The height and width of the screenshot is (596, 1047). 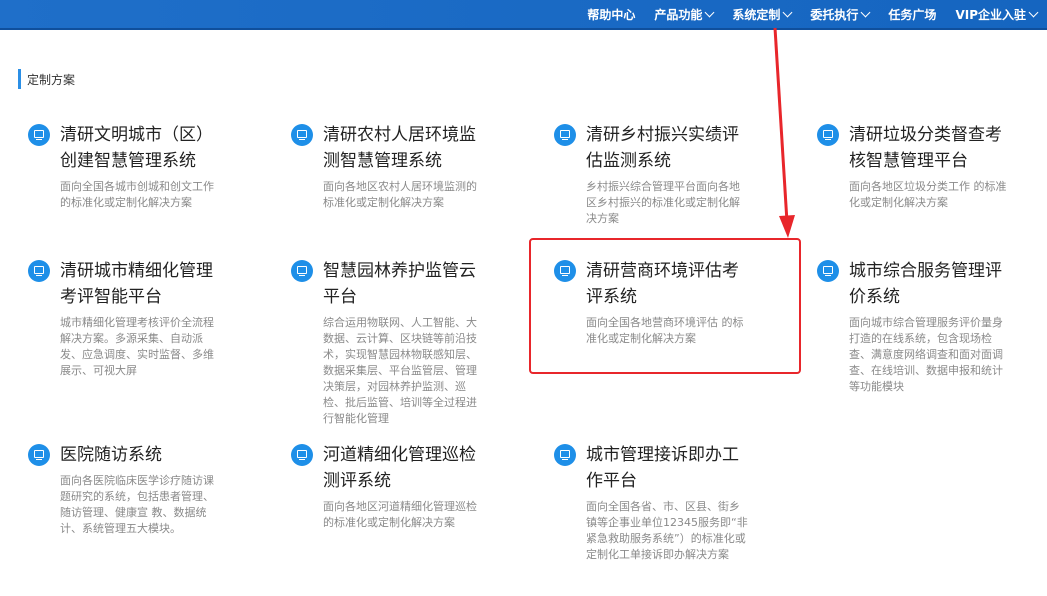 I want to click on top-nav-bar: 帮助中心 产品功能 系统定制 委托执行 任务广场 VIP企业入驻, so click(x=523, y=15).